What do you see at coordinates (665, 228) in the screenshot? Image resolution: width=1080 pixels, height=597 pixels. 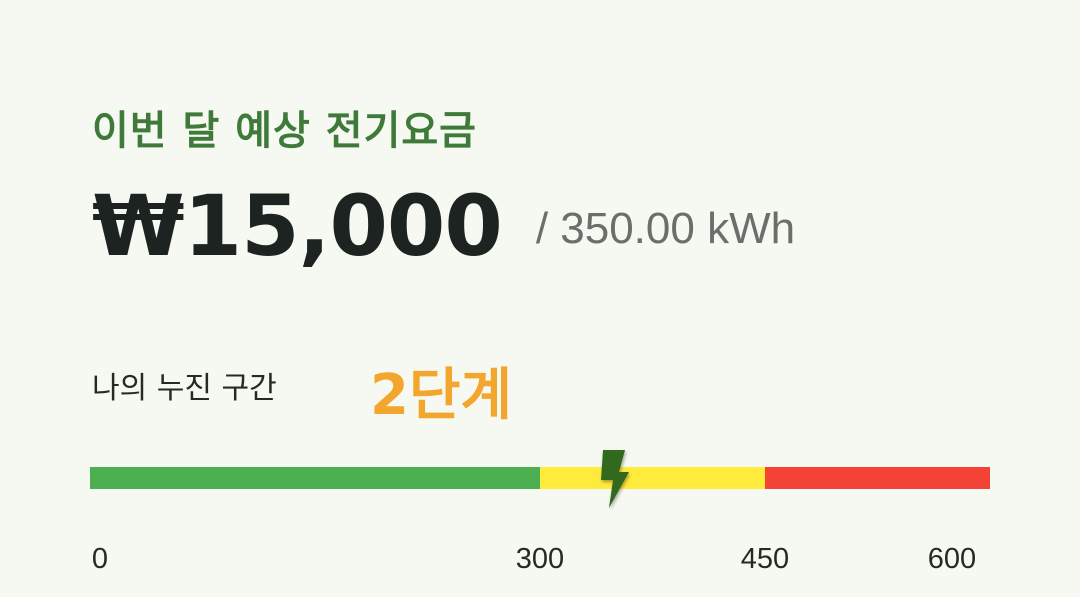 I see `usage-kwh: / 350.00 kWh` at bounding box center [665, 228].